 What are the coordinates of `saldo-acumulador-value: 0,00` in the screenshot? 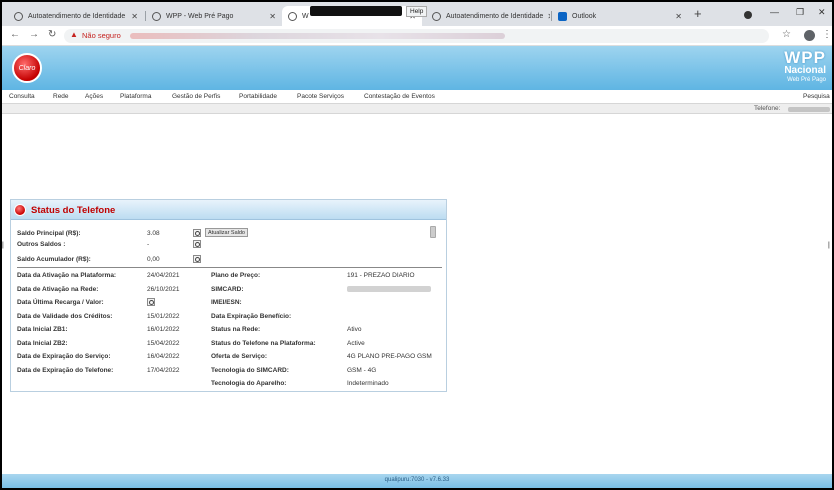 It's located at (153, 259).